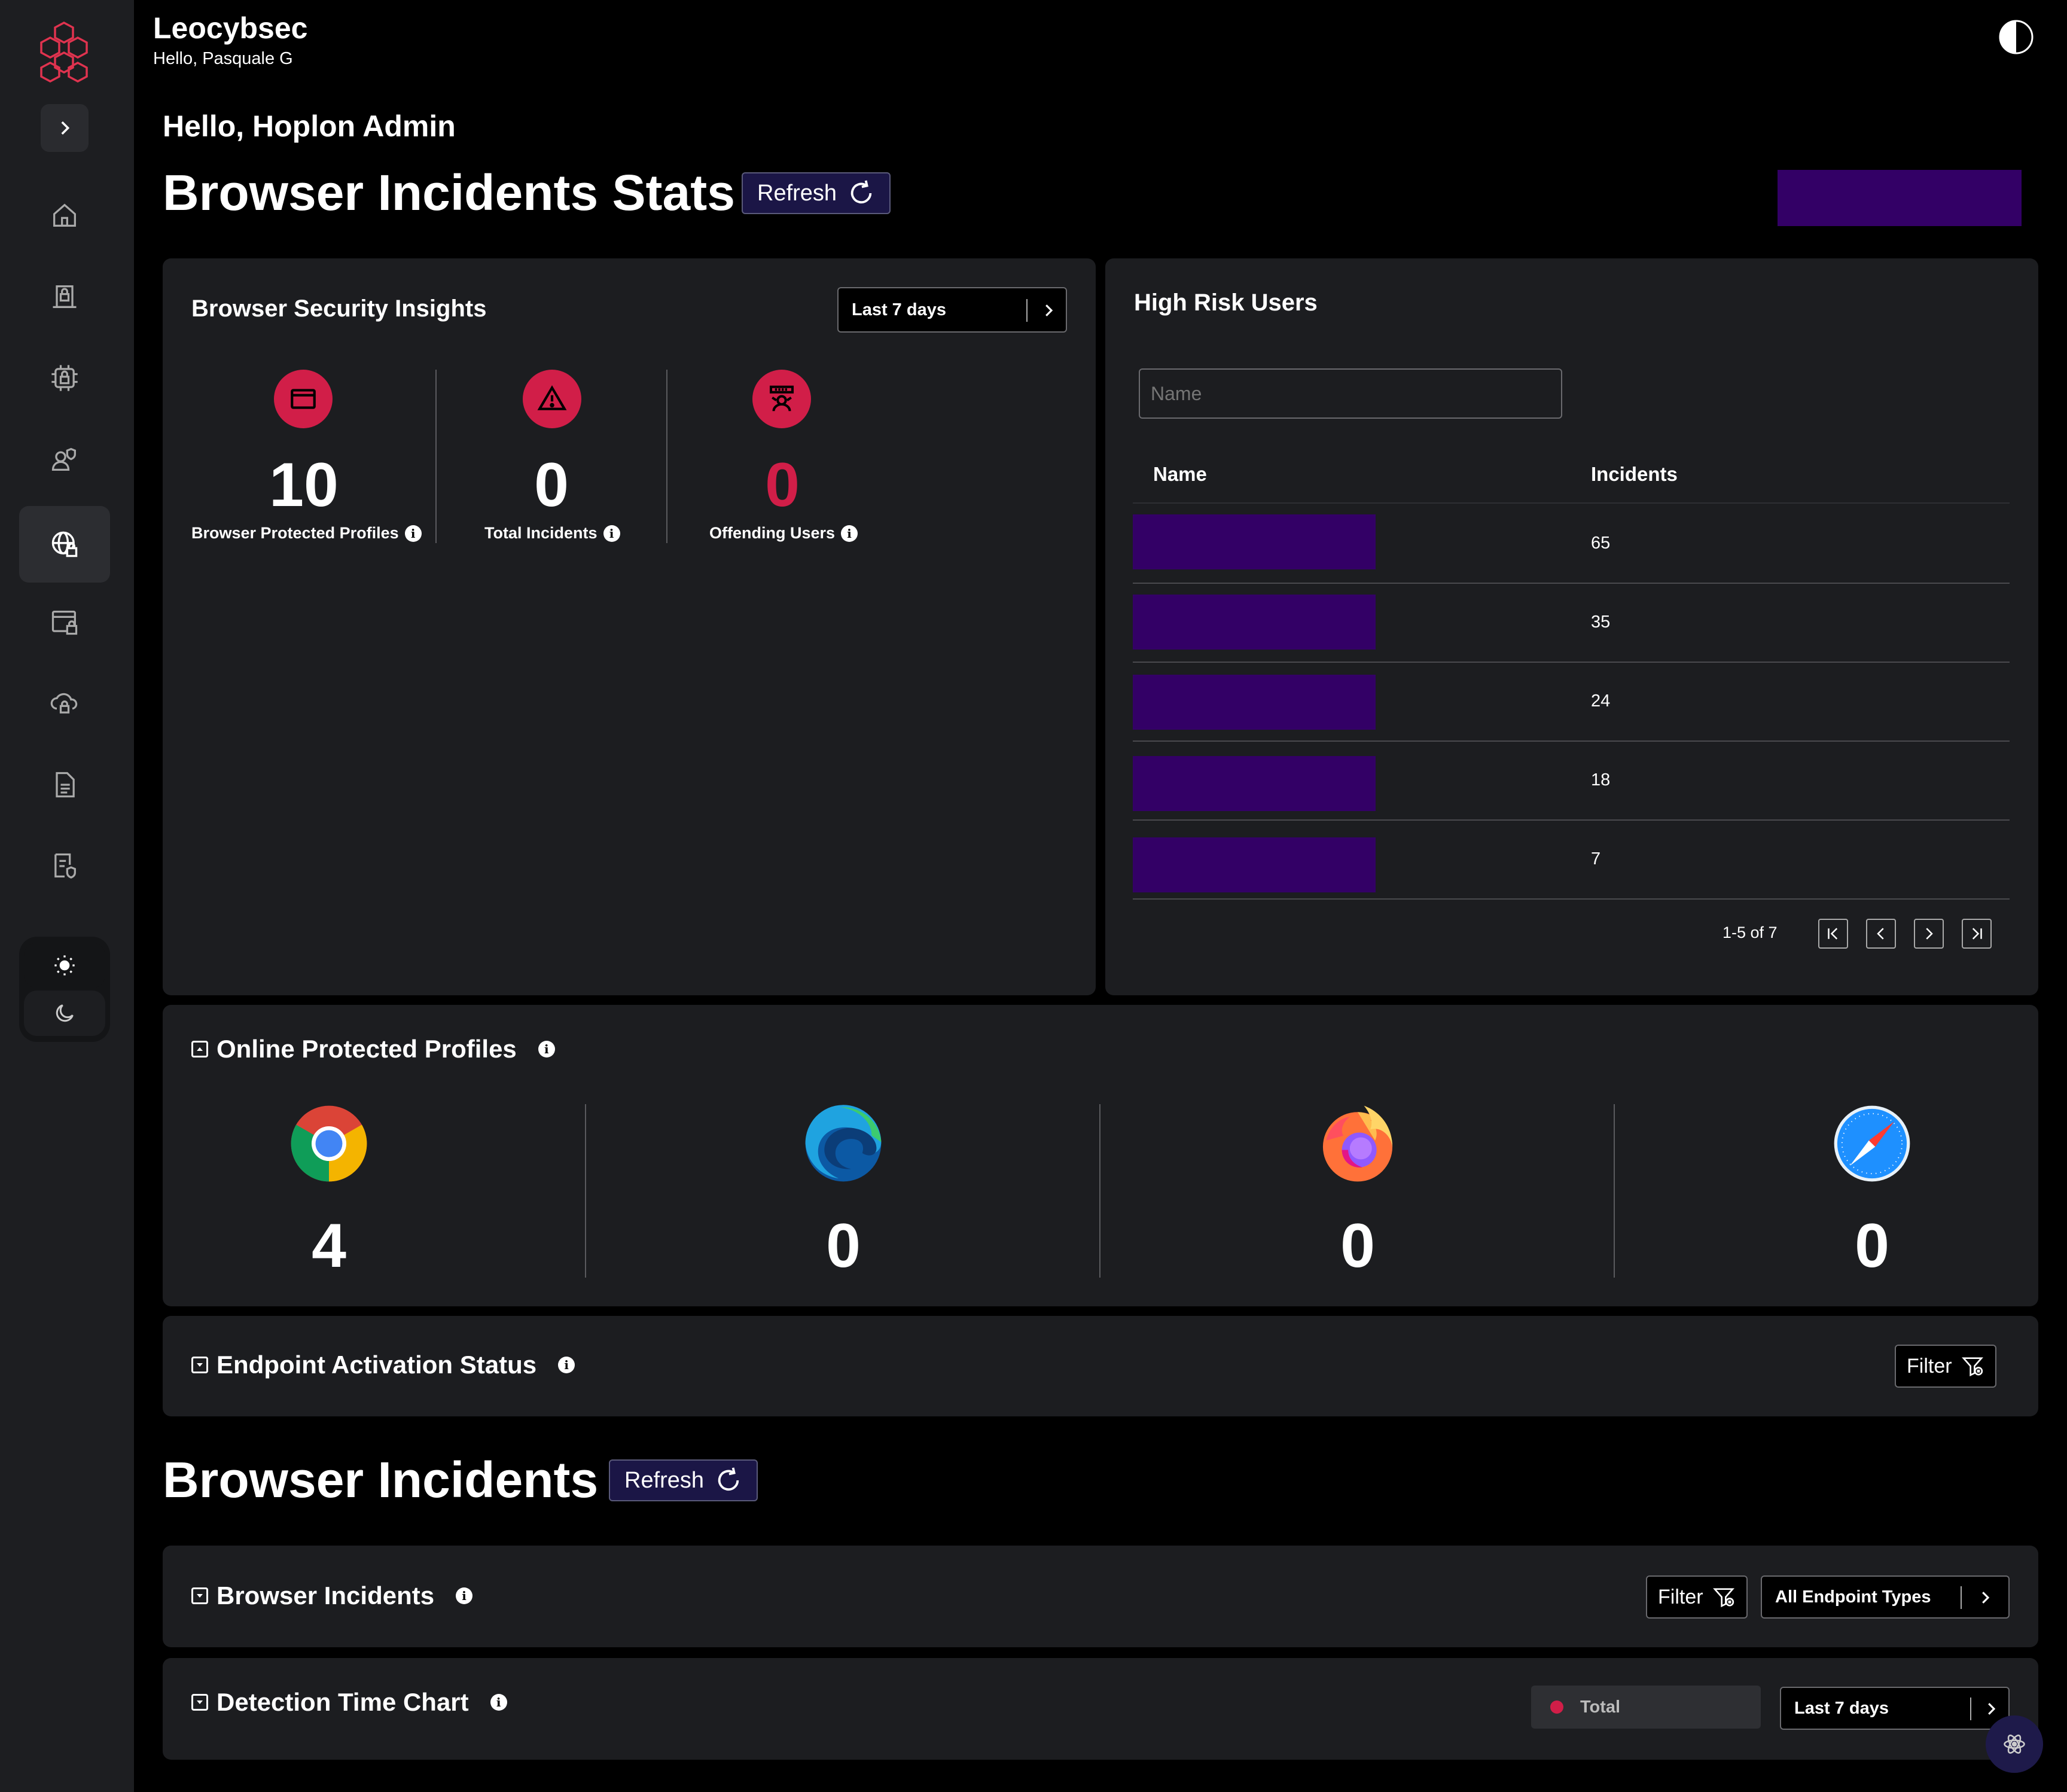  I want to click on safari-icon, so click(1872, 1143).